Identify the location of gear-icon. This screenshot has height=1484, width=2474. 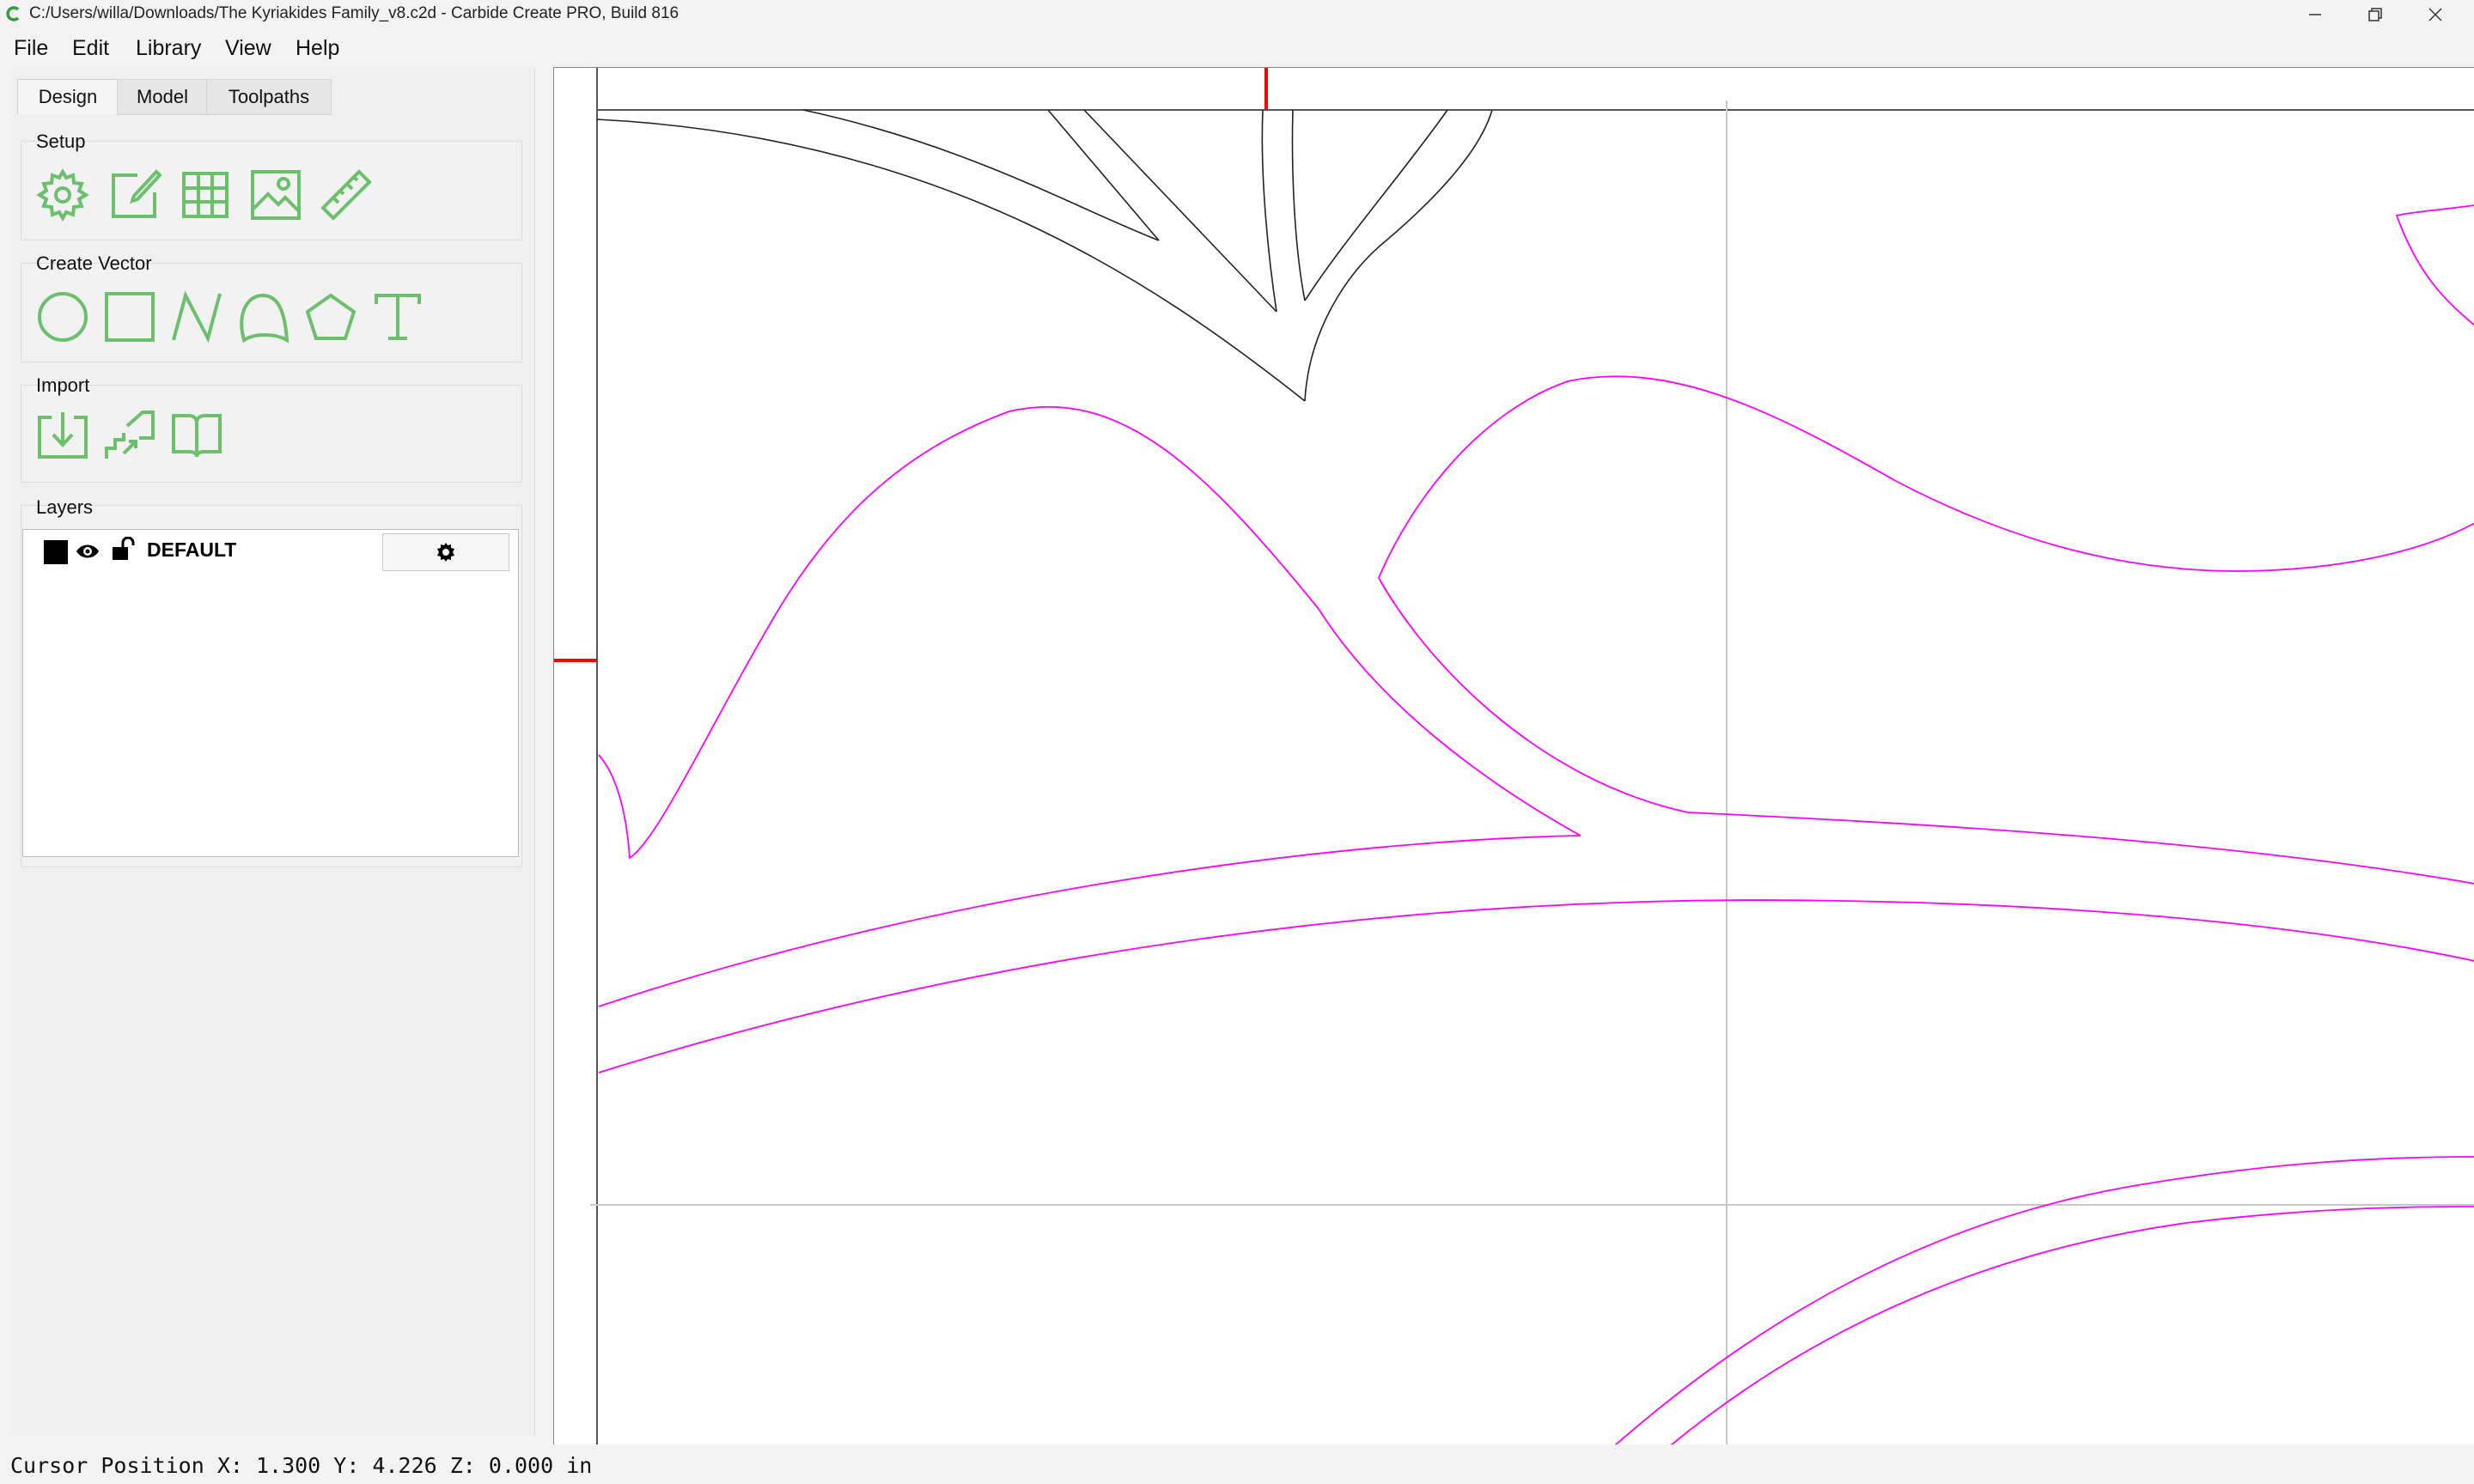
(445, 552).